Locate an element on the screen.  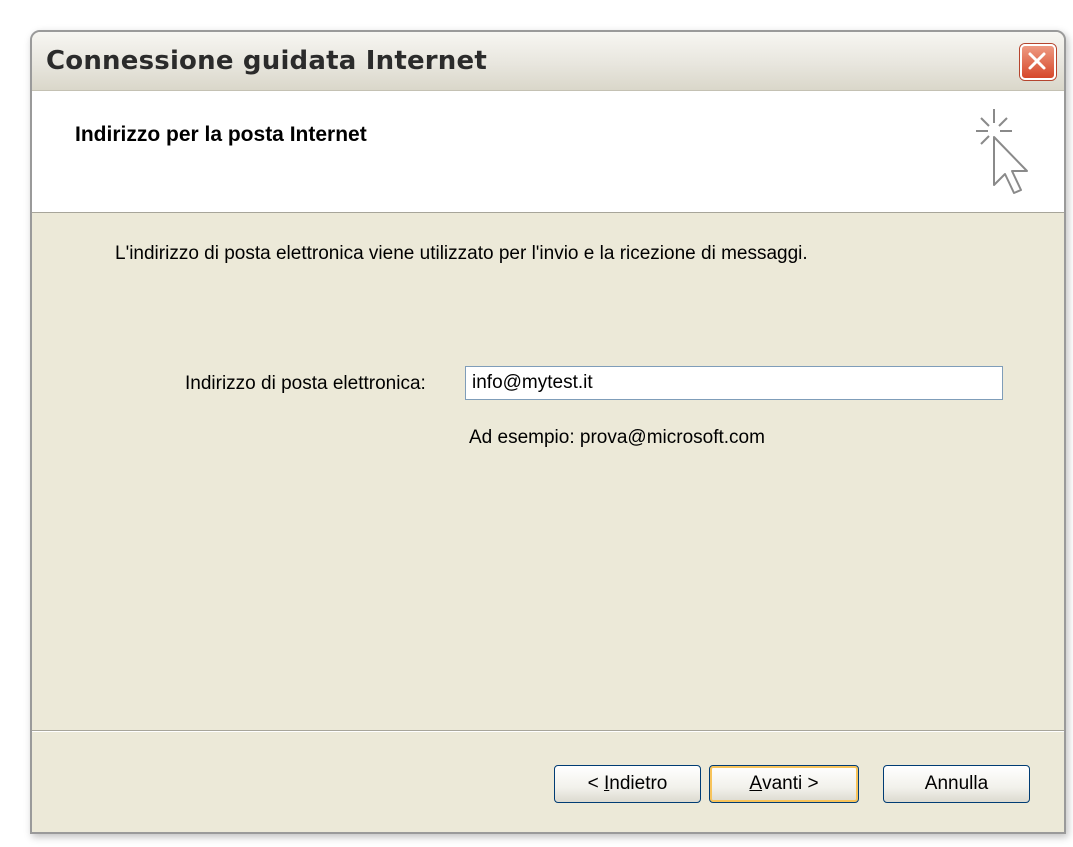
close-button is located at coordinates (1038, 62).